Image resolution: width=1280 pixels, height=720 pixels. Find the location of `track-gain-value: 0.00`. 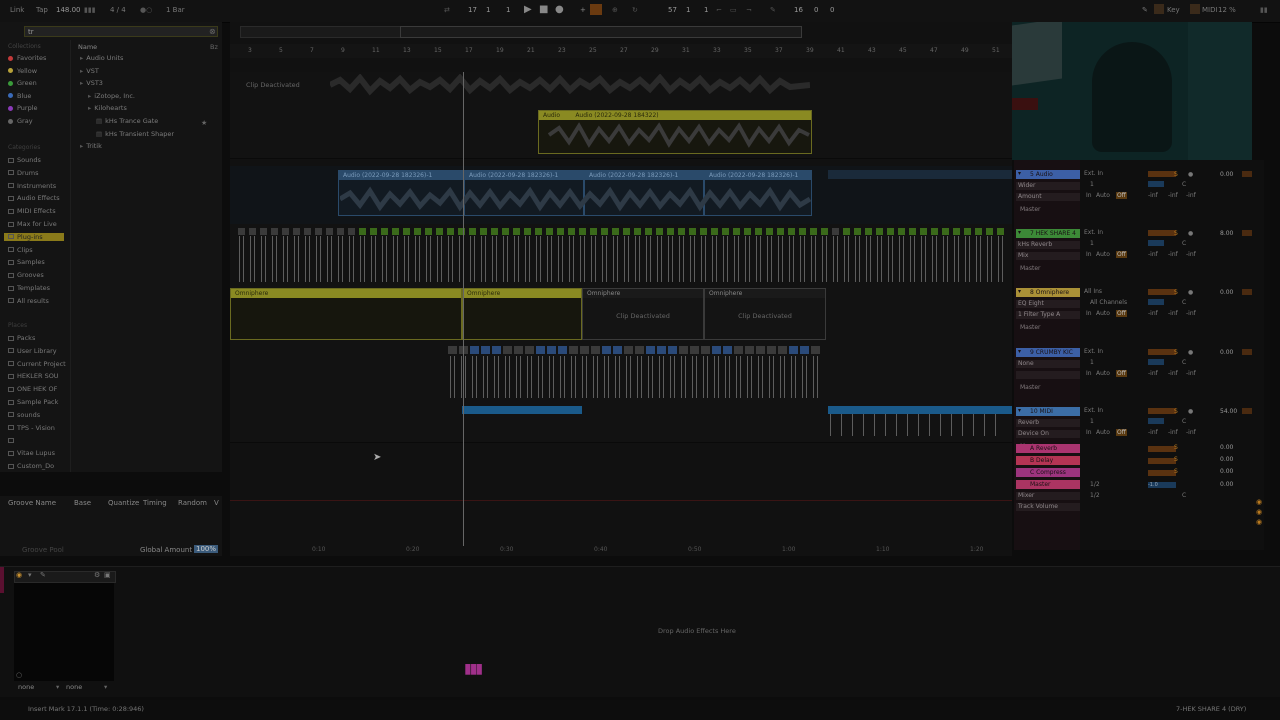

track-gain-value: 0.00 is located at coordinates (1226, 174).